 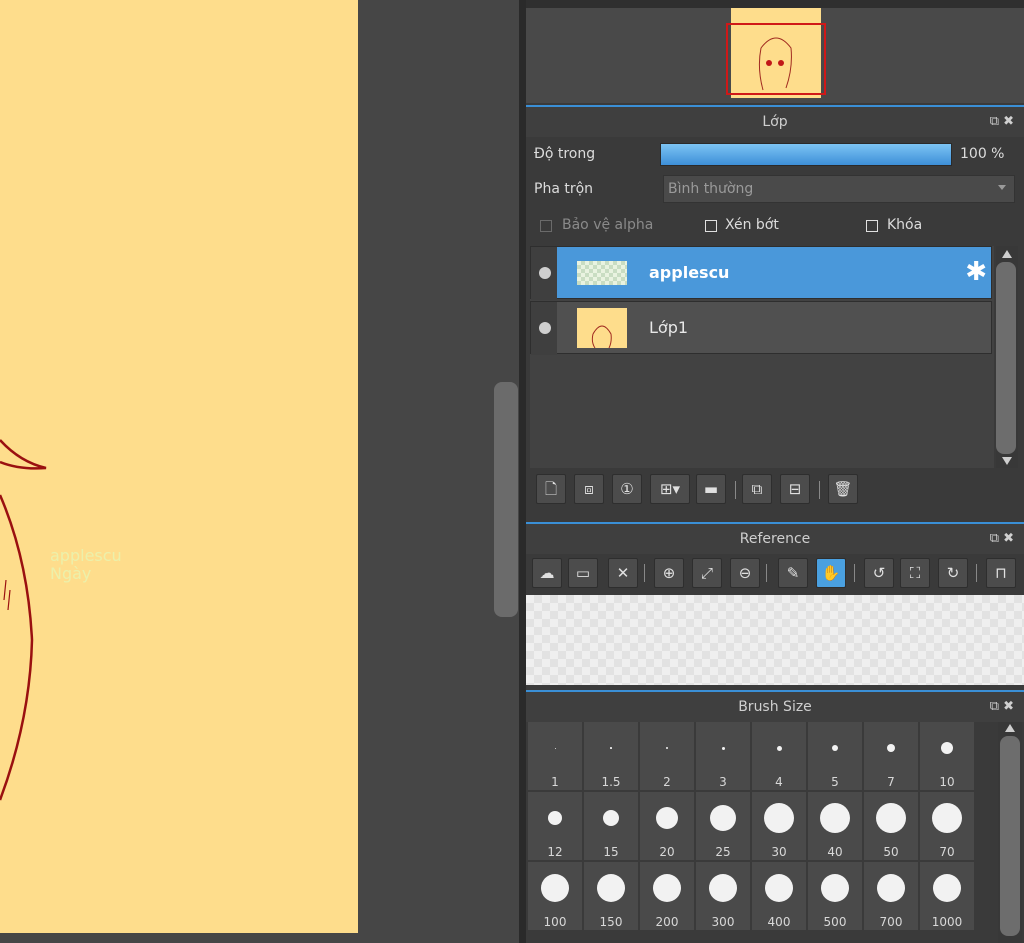 What do you see at coordinates (723, 756) in the screenshot?
I see `brush-size-3: 3` at bounding box center [723, 756].